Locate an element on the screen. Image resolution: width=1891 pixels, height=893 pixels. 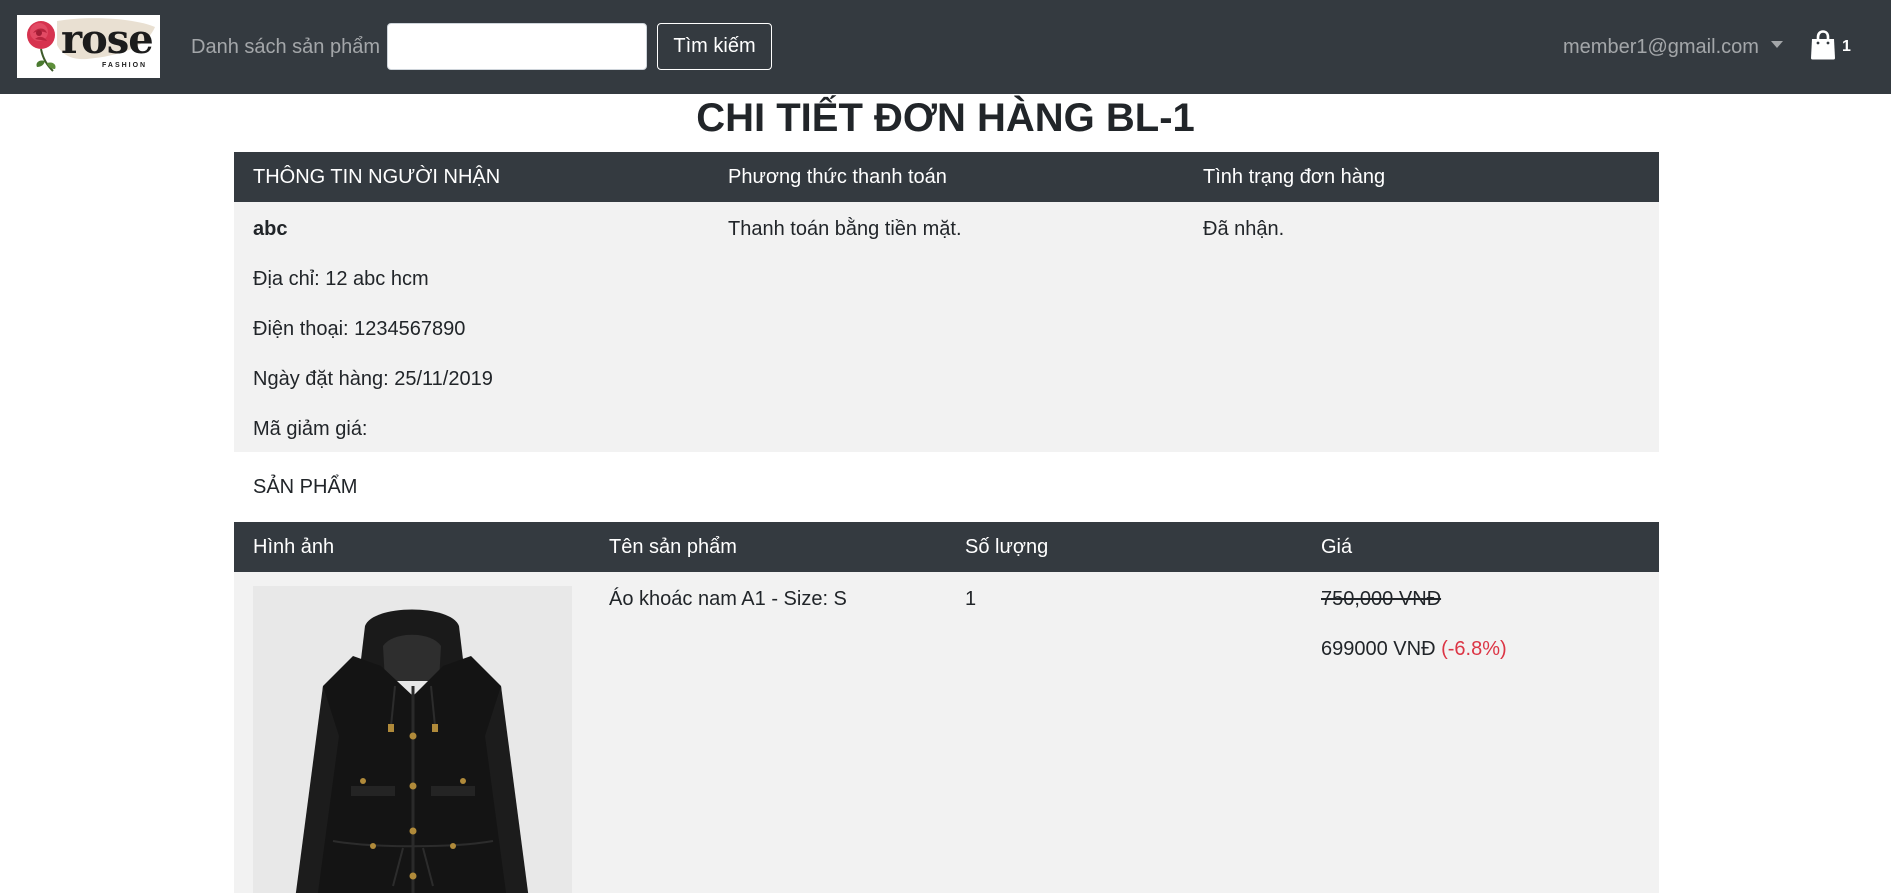
caret-down-icon is located at coordinates (1776, 45).